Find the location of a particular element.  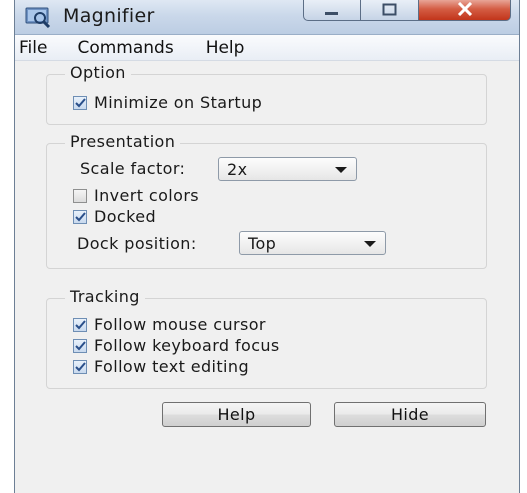

option-group: Option Minimize on Startup is located at coordinates (266, 94).